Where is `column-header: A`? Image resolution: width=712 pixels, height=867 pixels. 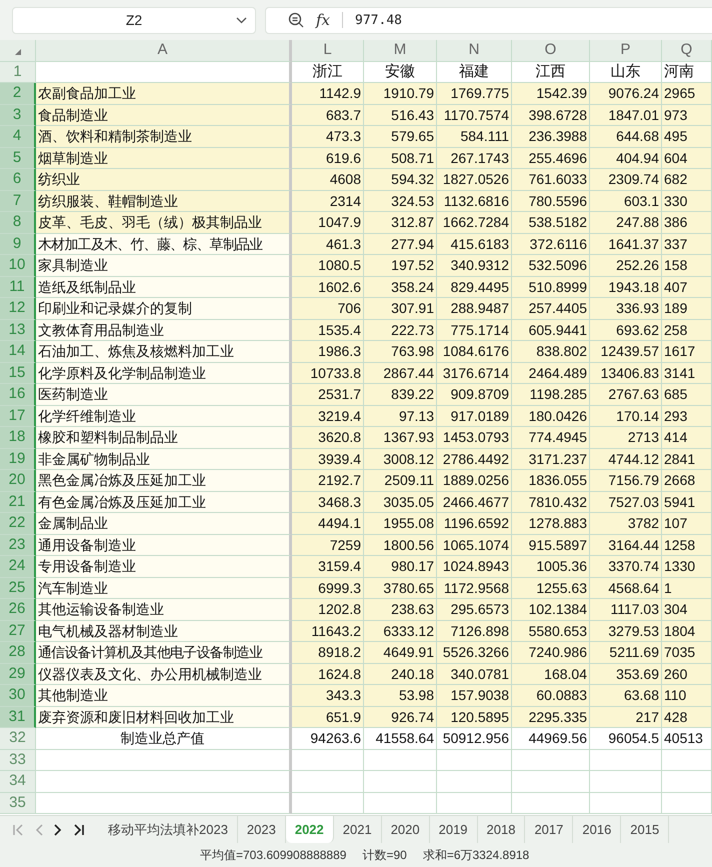
column-header: A is located at coordinates (164, 51).